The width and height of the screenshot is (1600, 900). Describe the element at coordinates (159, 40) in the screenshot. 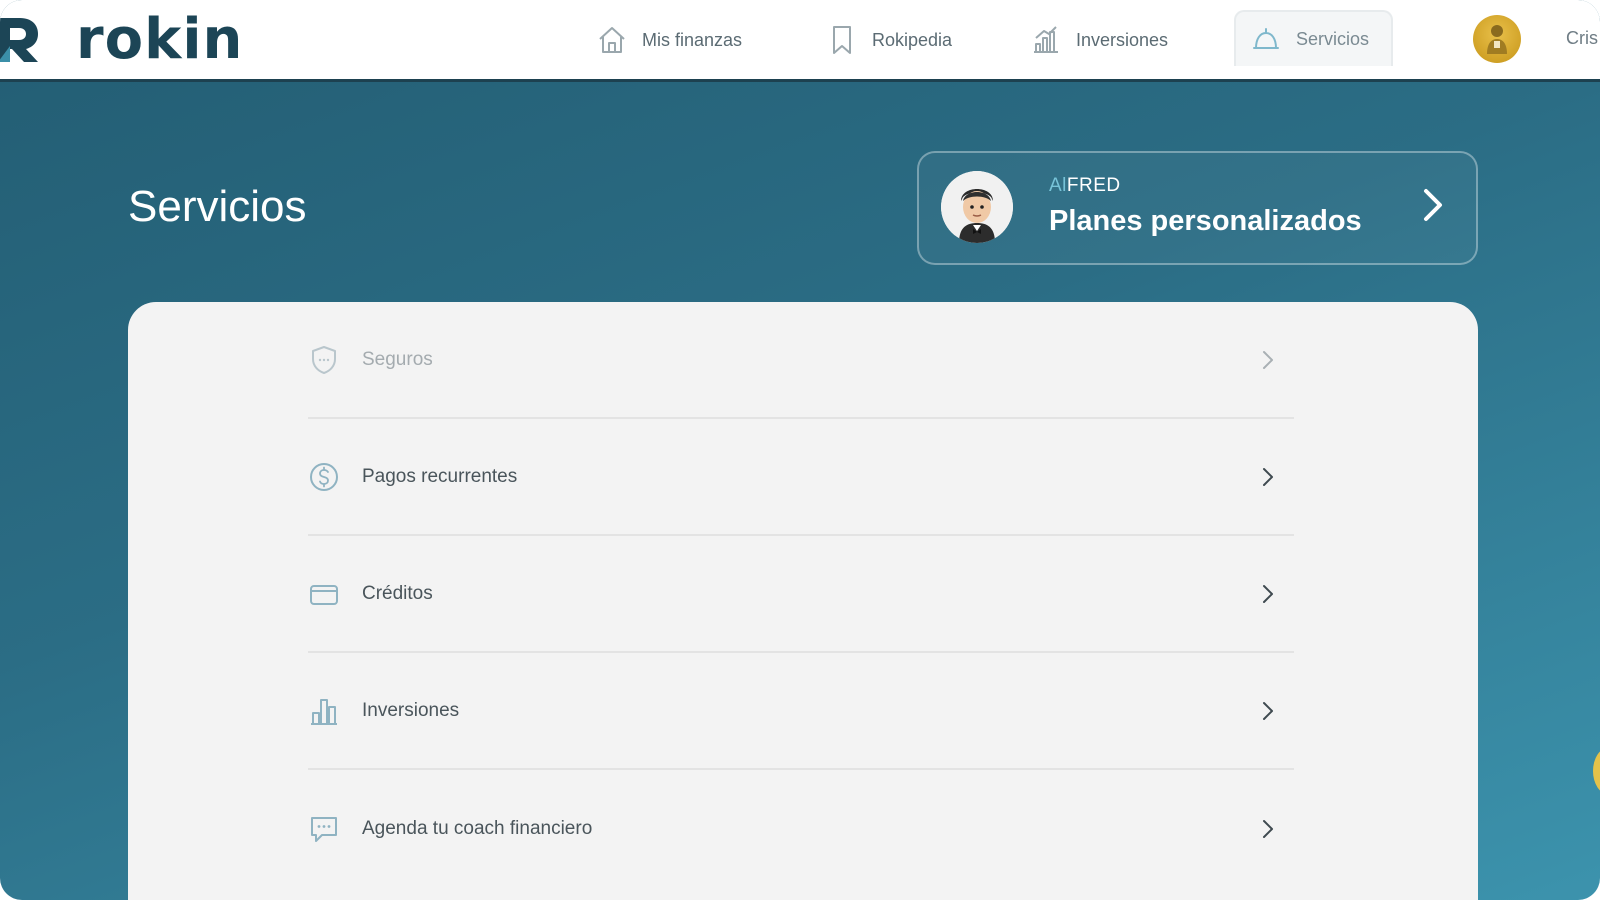

I see `brand-name: rokin` at that location.